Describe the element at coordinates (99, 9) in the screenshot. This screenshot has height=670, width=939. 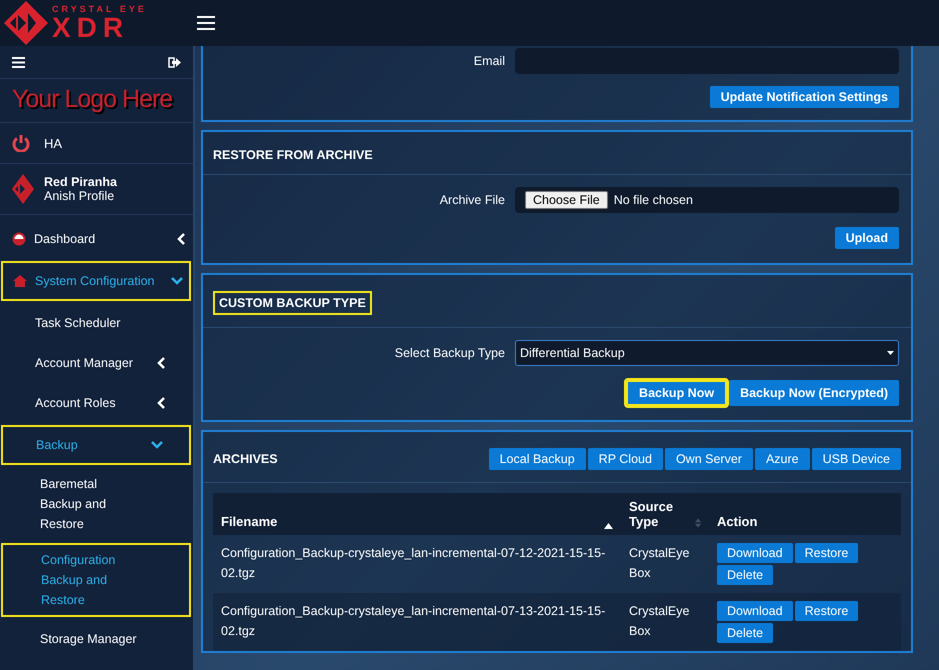
I see `brand-tagline: CRYSTAL EYE` at that location.